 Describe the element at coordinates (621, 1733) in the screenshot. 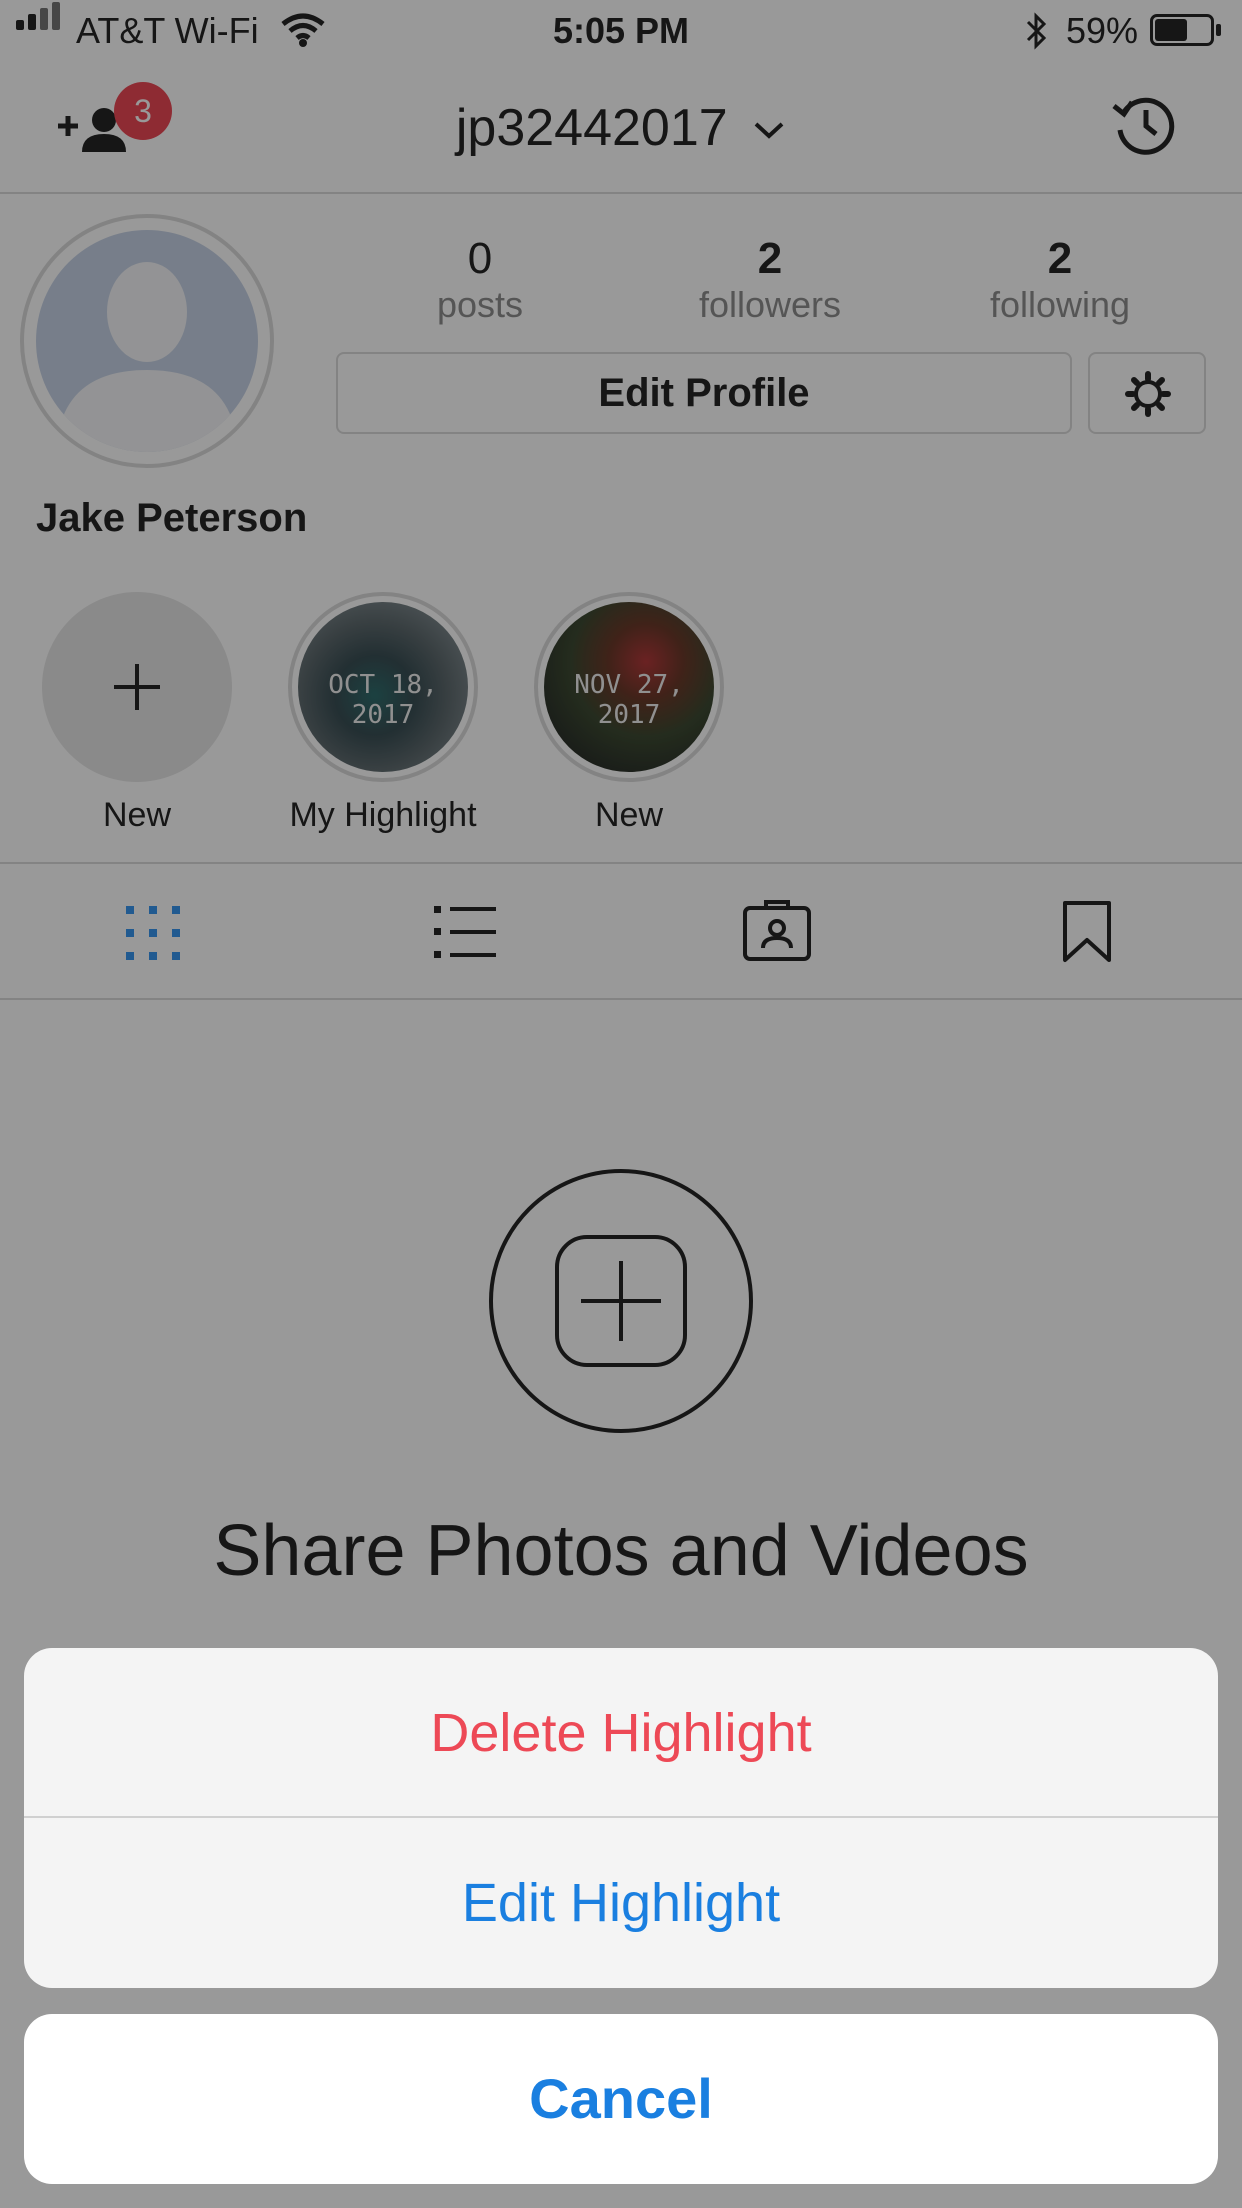

I see `delete-highlight-button: Delete Highlight` at that location.